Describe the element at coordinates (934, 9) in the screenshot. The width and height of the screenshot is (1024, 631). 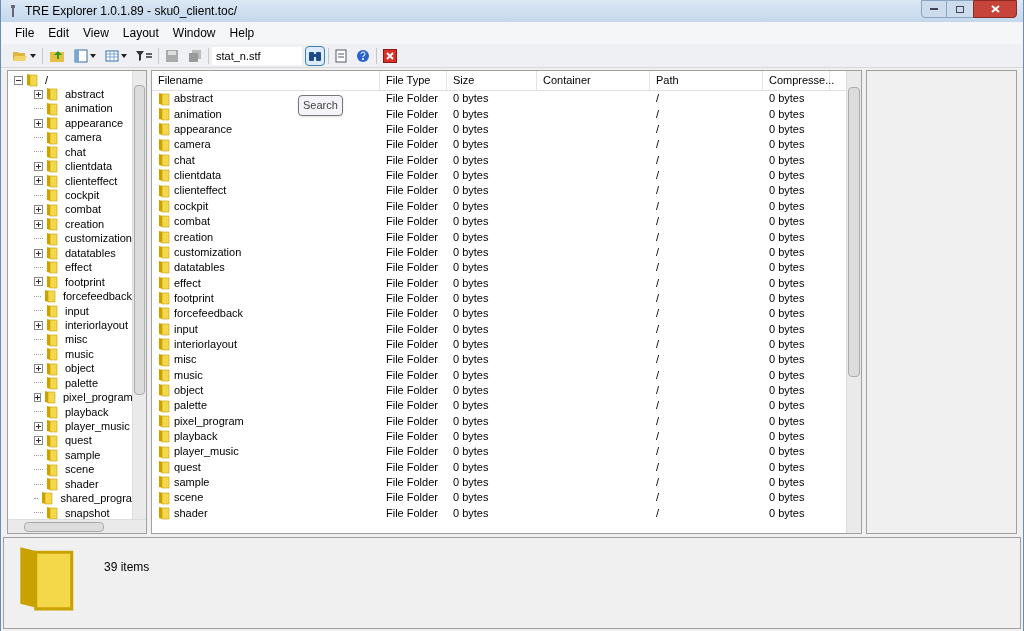
I see `minimize-button` at that location.